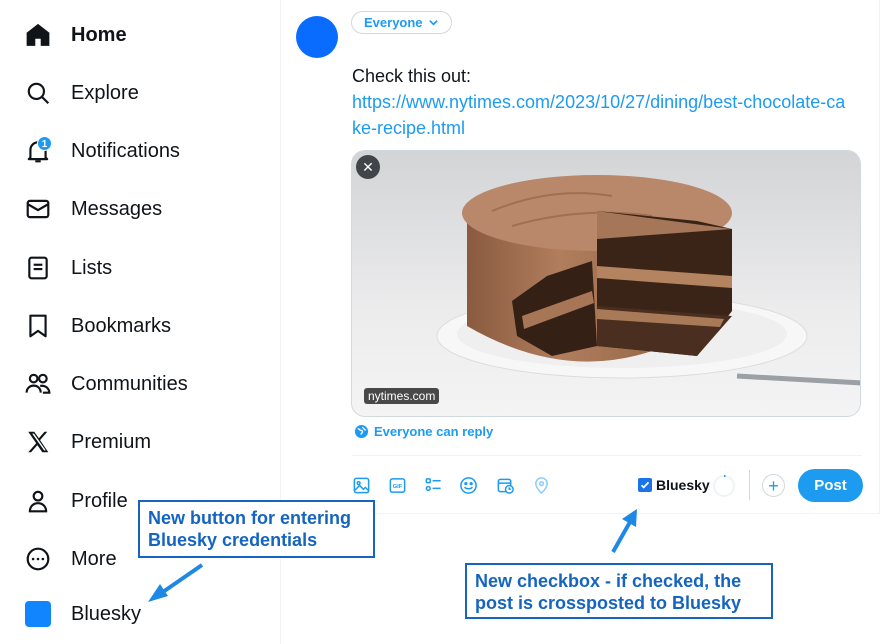 The image size is (880, 644). I want to click on sidebar-item-label: Messages, so click(117, 208).